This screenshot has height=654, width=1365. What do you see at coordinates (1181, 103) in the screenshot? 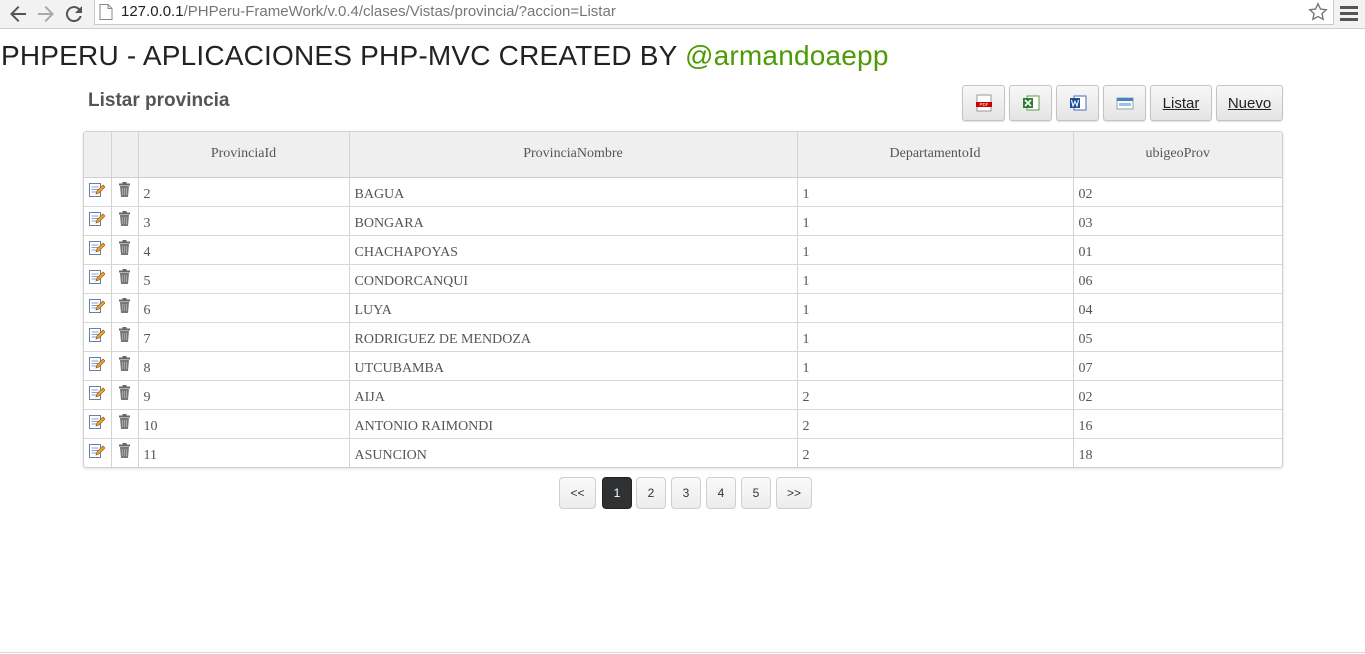
I see `list-button: Listar` at bounding box center [1181, 103].